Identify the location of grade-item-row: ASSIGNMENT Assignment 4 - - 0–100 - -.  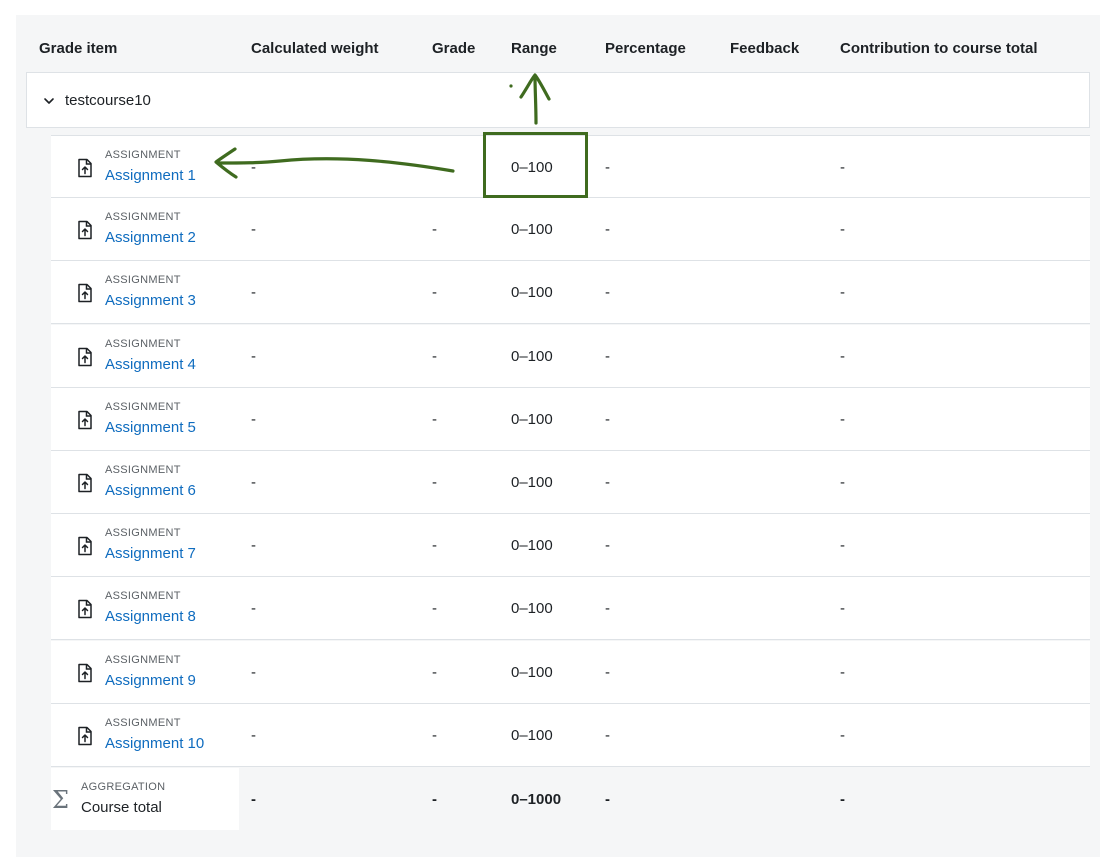
(570, 356).